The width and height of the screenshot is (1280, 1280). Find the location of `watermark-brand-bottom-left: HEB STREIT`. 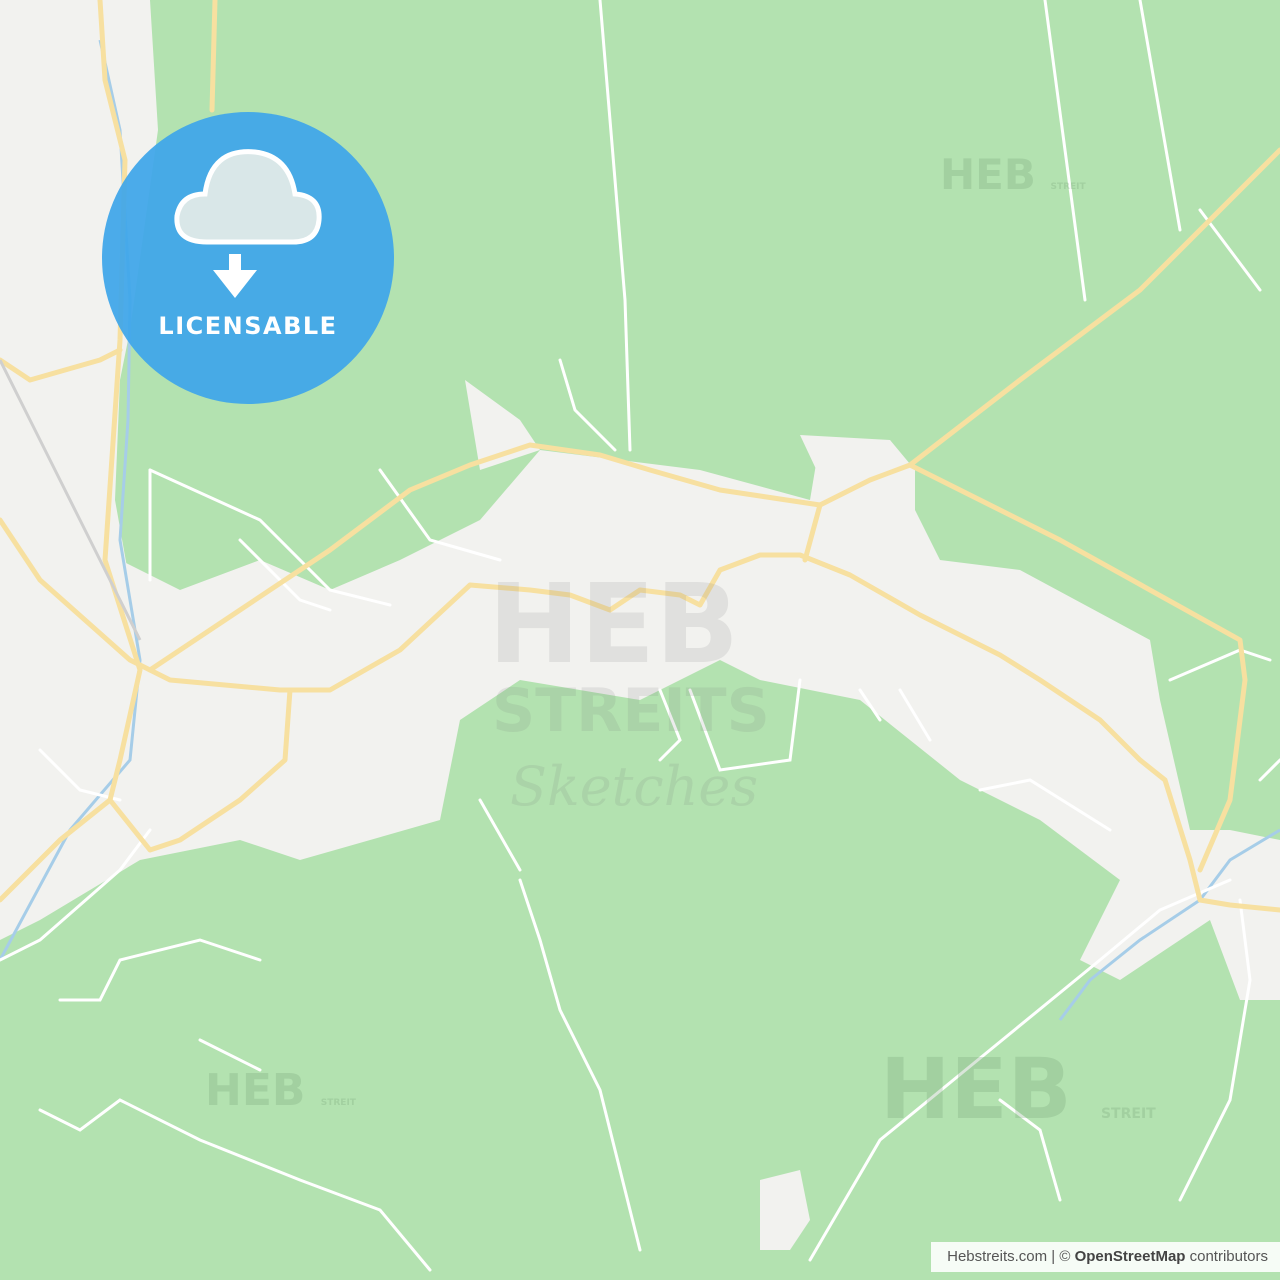

watermark-brand-bottom-left: HEB STREIT is located at coordinates (280, 1090).